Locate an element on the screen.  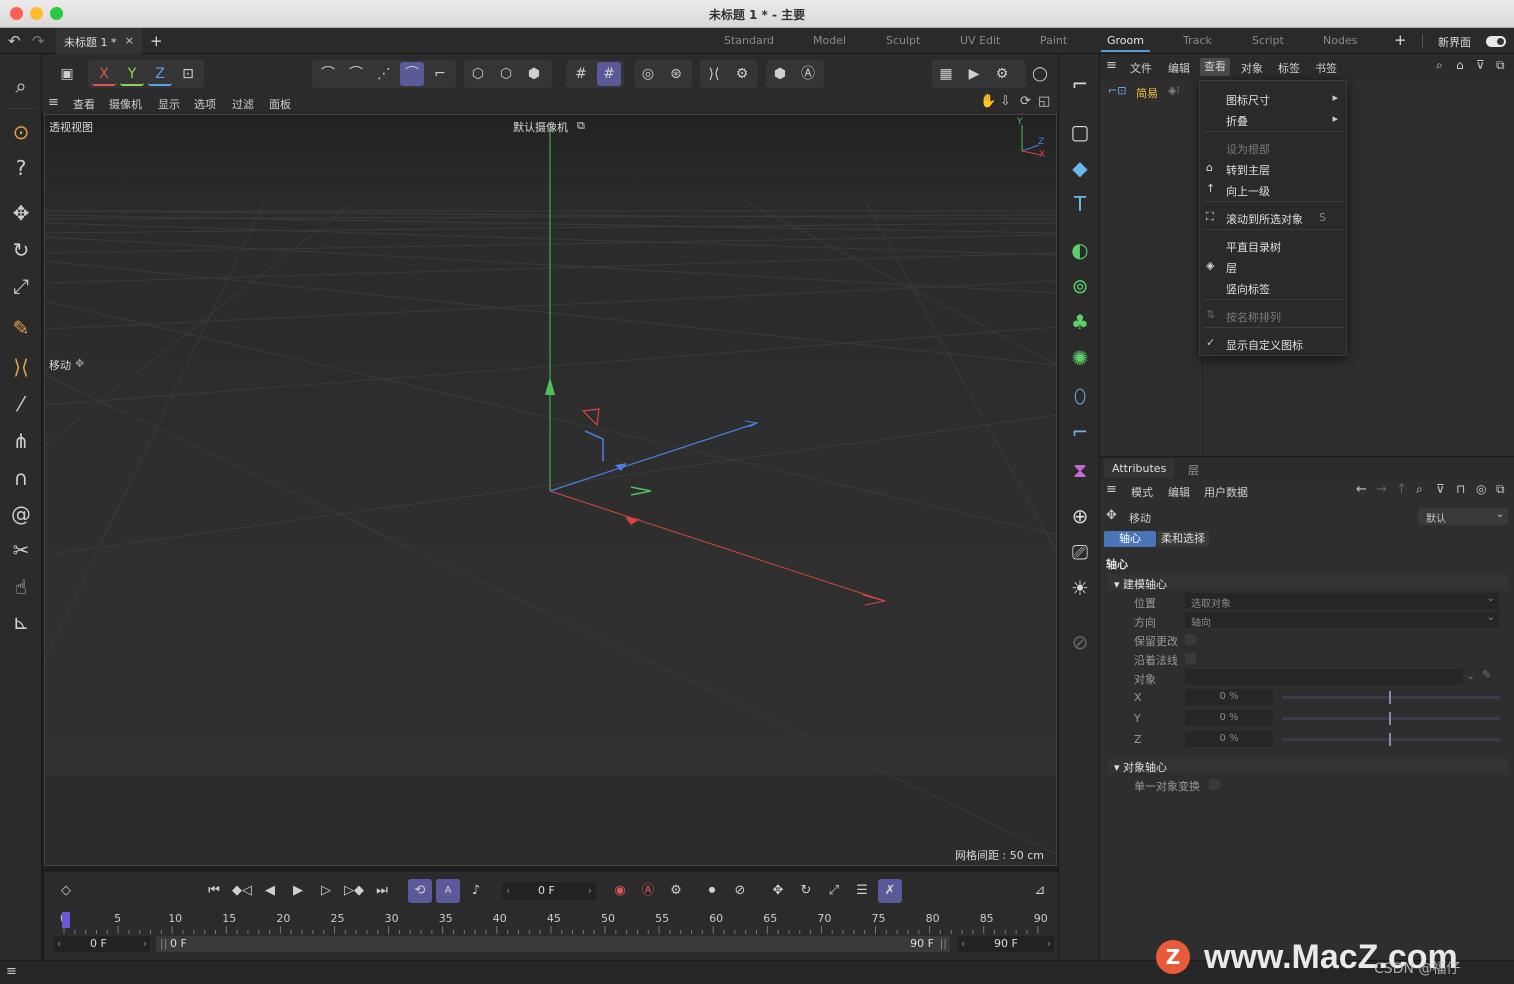
keyframe-diamond-icon: ◇ is located at coordinates (66, 891).